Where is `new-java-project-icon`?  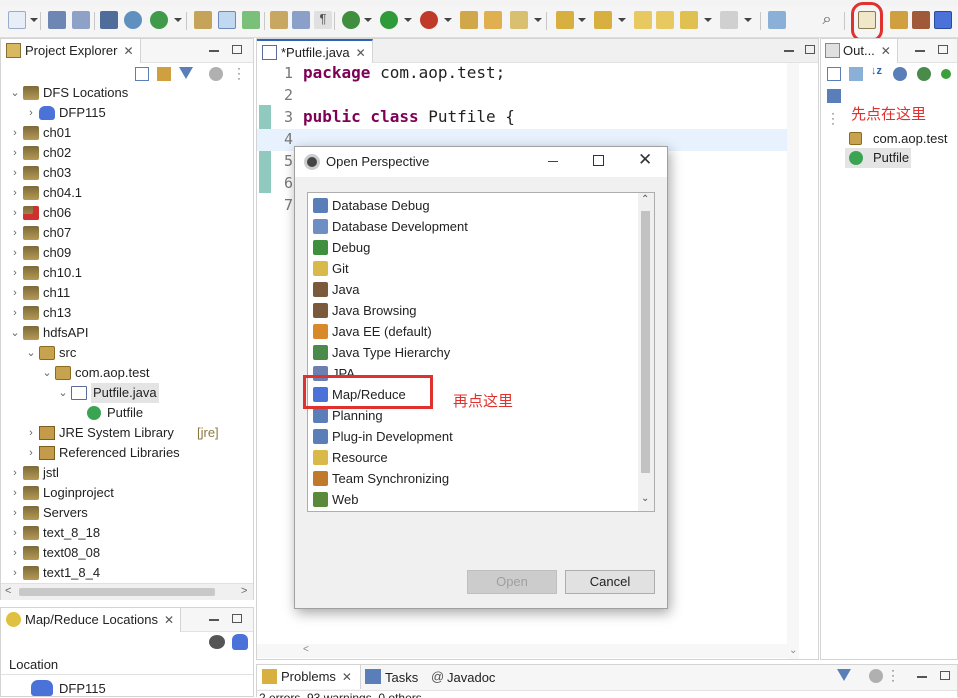
new-java-project-icon is located at coordinates (469, 20).